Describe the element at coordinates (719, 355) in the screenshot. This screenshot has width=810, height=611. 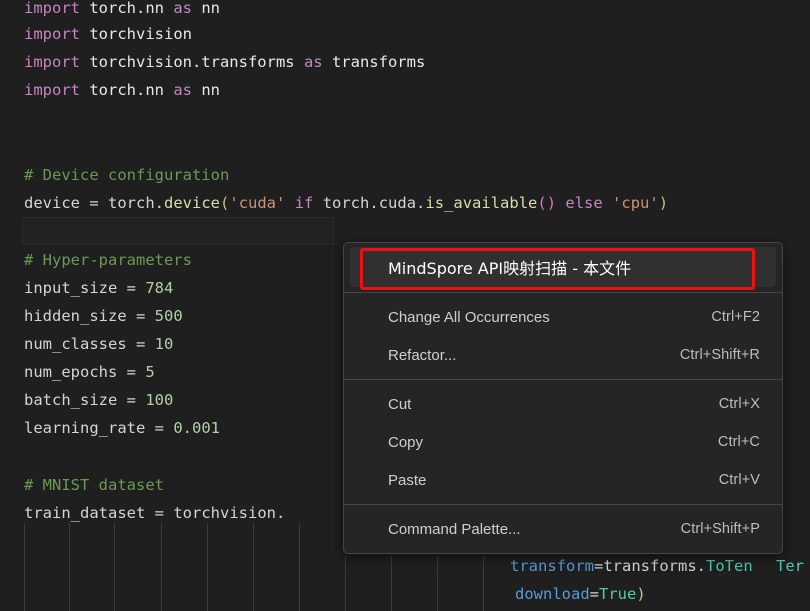
I see `menu-item-shortcut: Ctrl+Shift+R` at that location.